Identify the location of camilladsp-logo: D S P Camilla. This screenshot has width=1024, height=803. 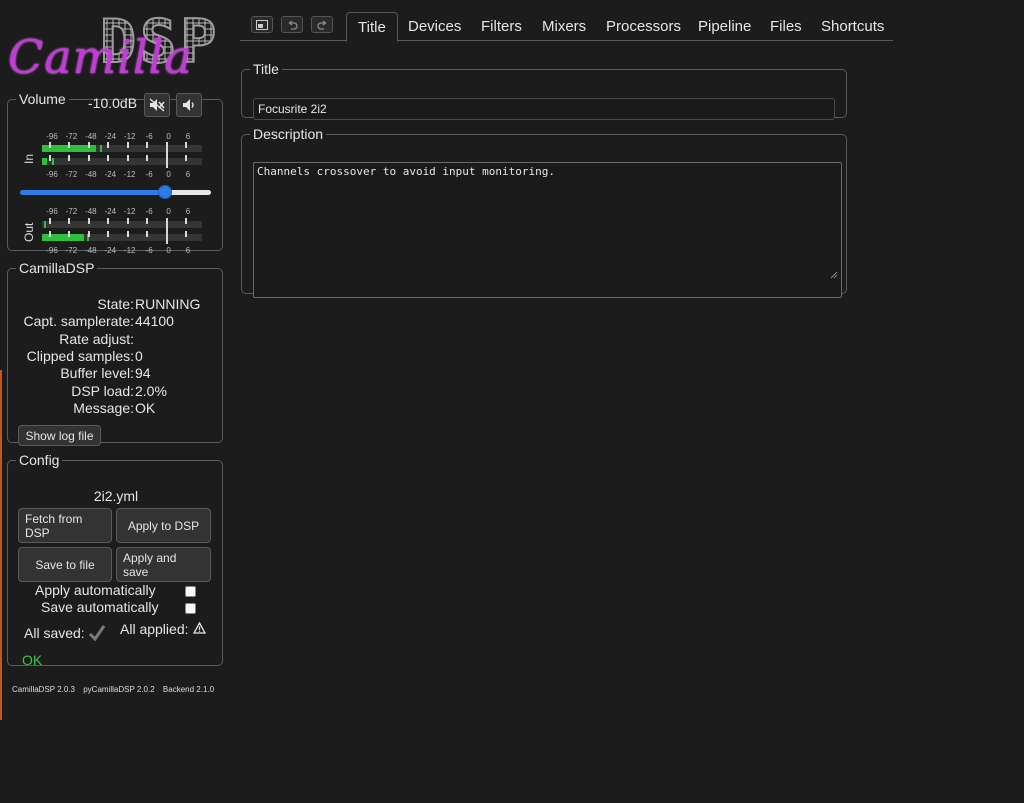
(120, 48).